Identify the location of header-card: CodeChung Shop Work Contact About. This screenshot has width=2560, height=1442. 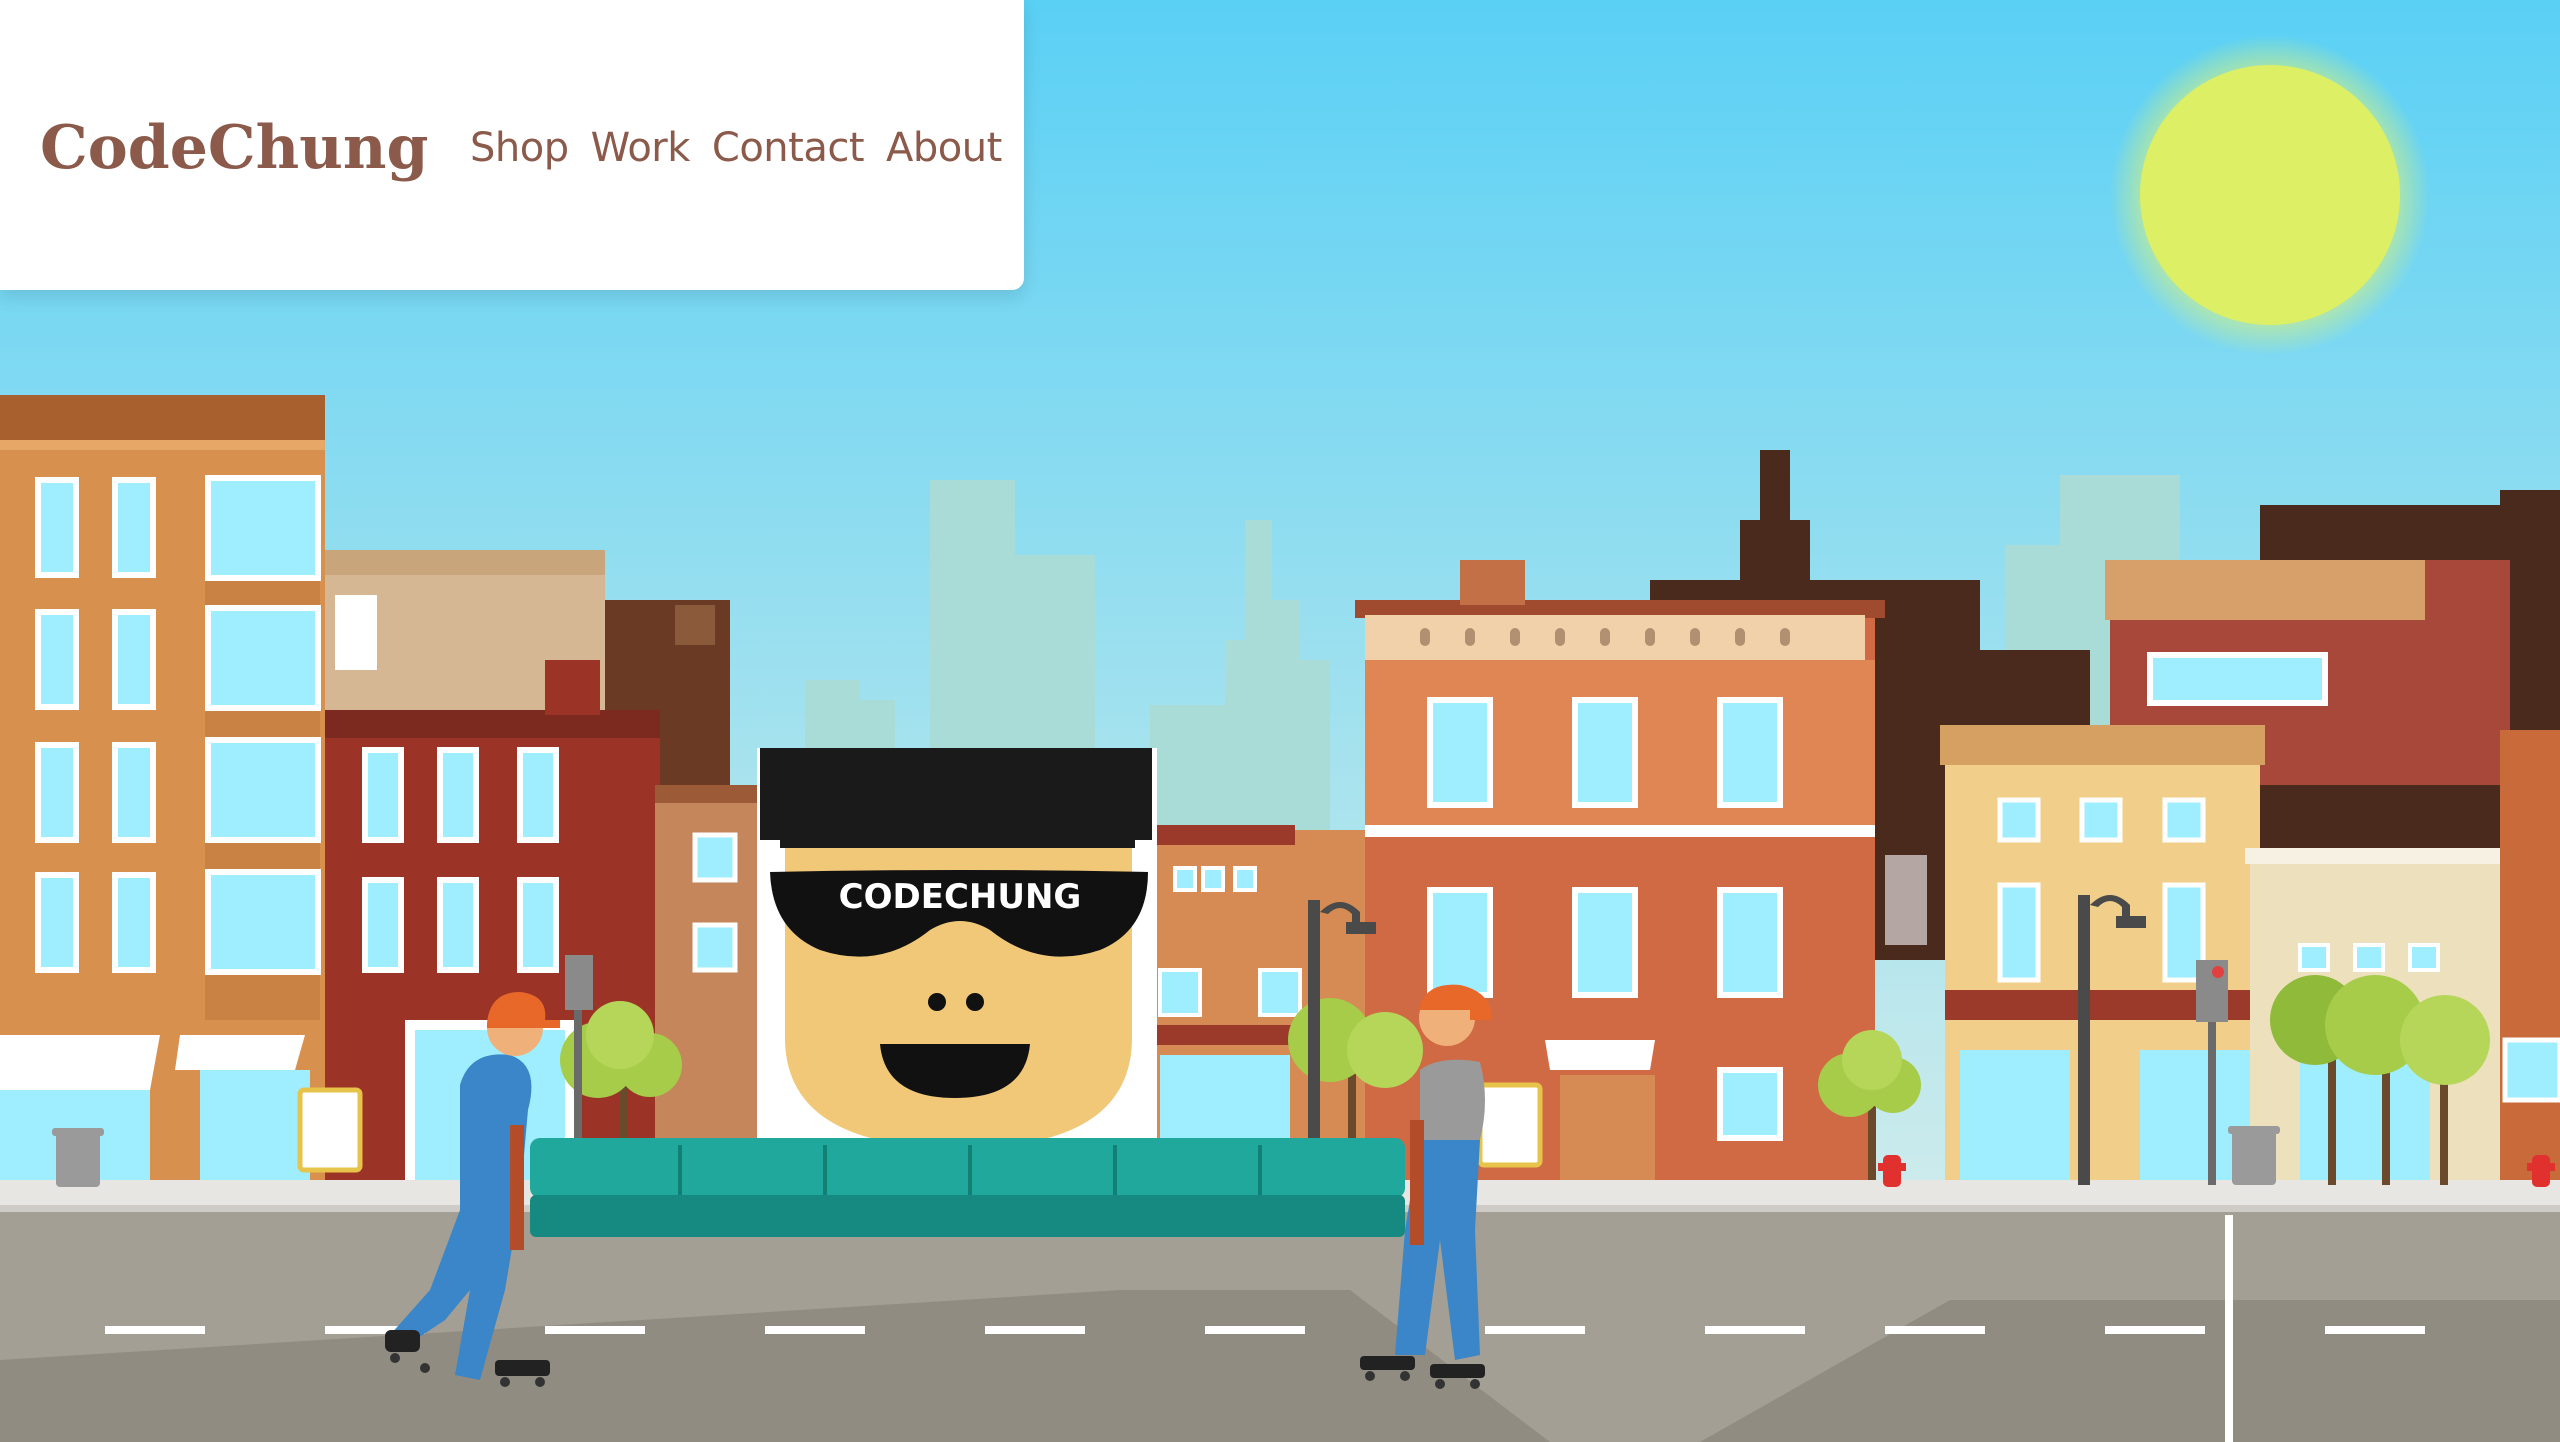
(512, 145).